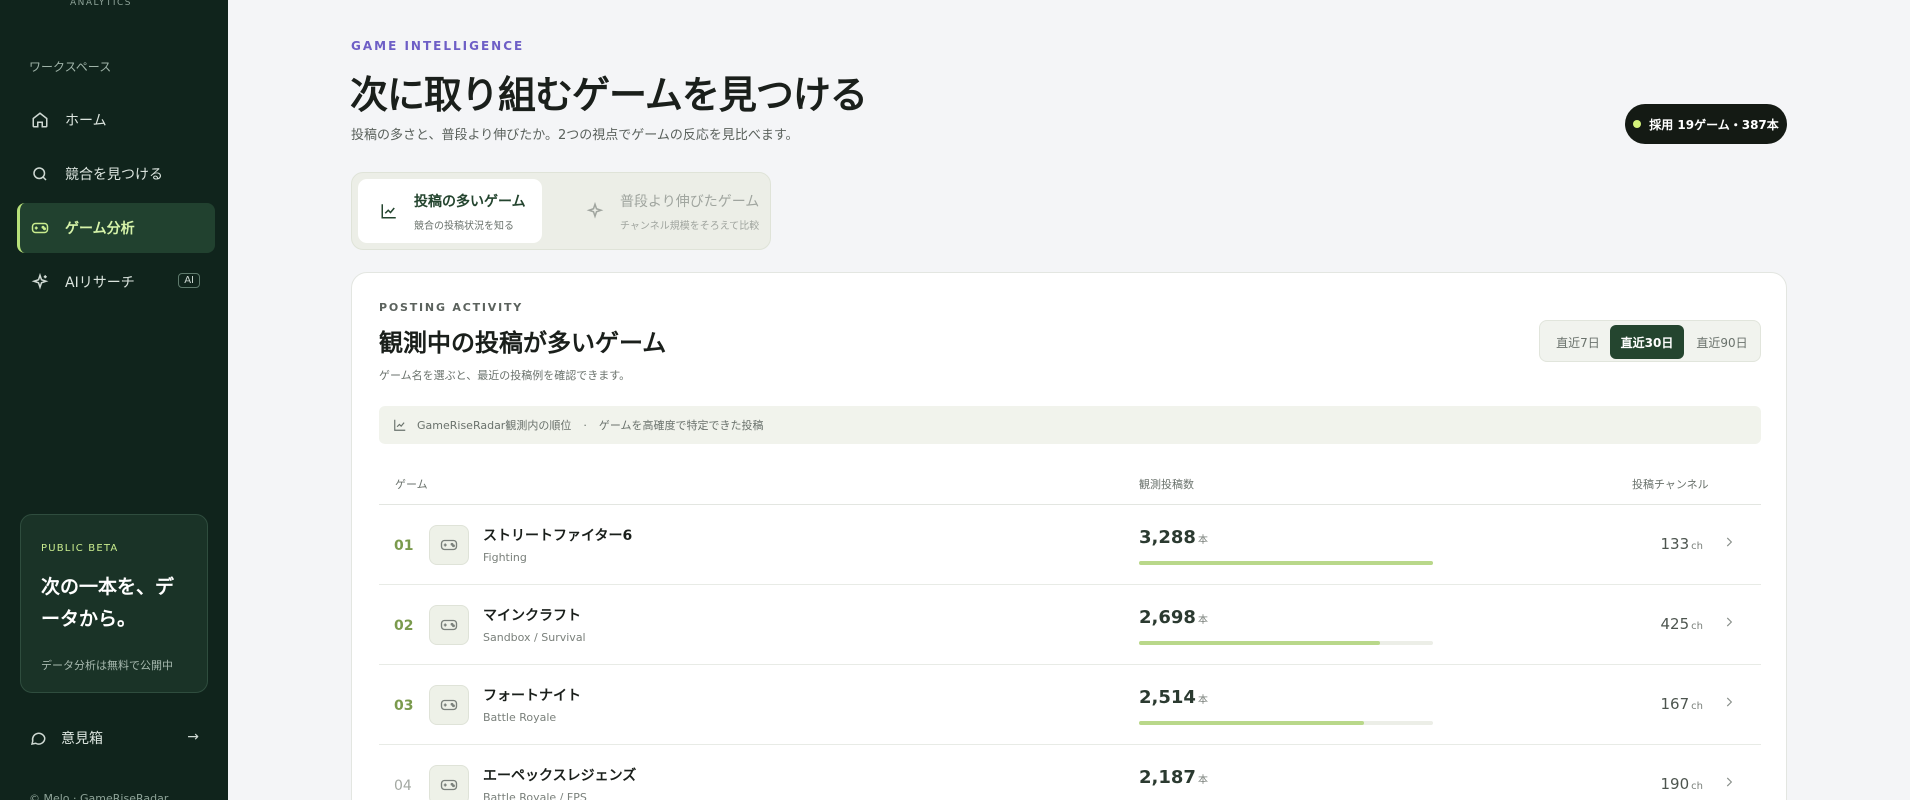  I want to click on period-selector: 直近7日 直近30日 直近90日, so click(1650, 341).